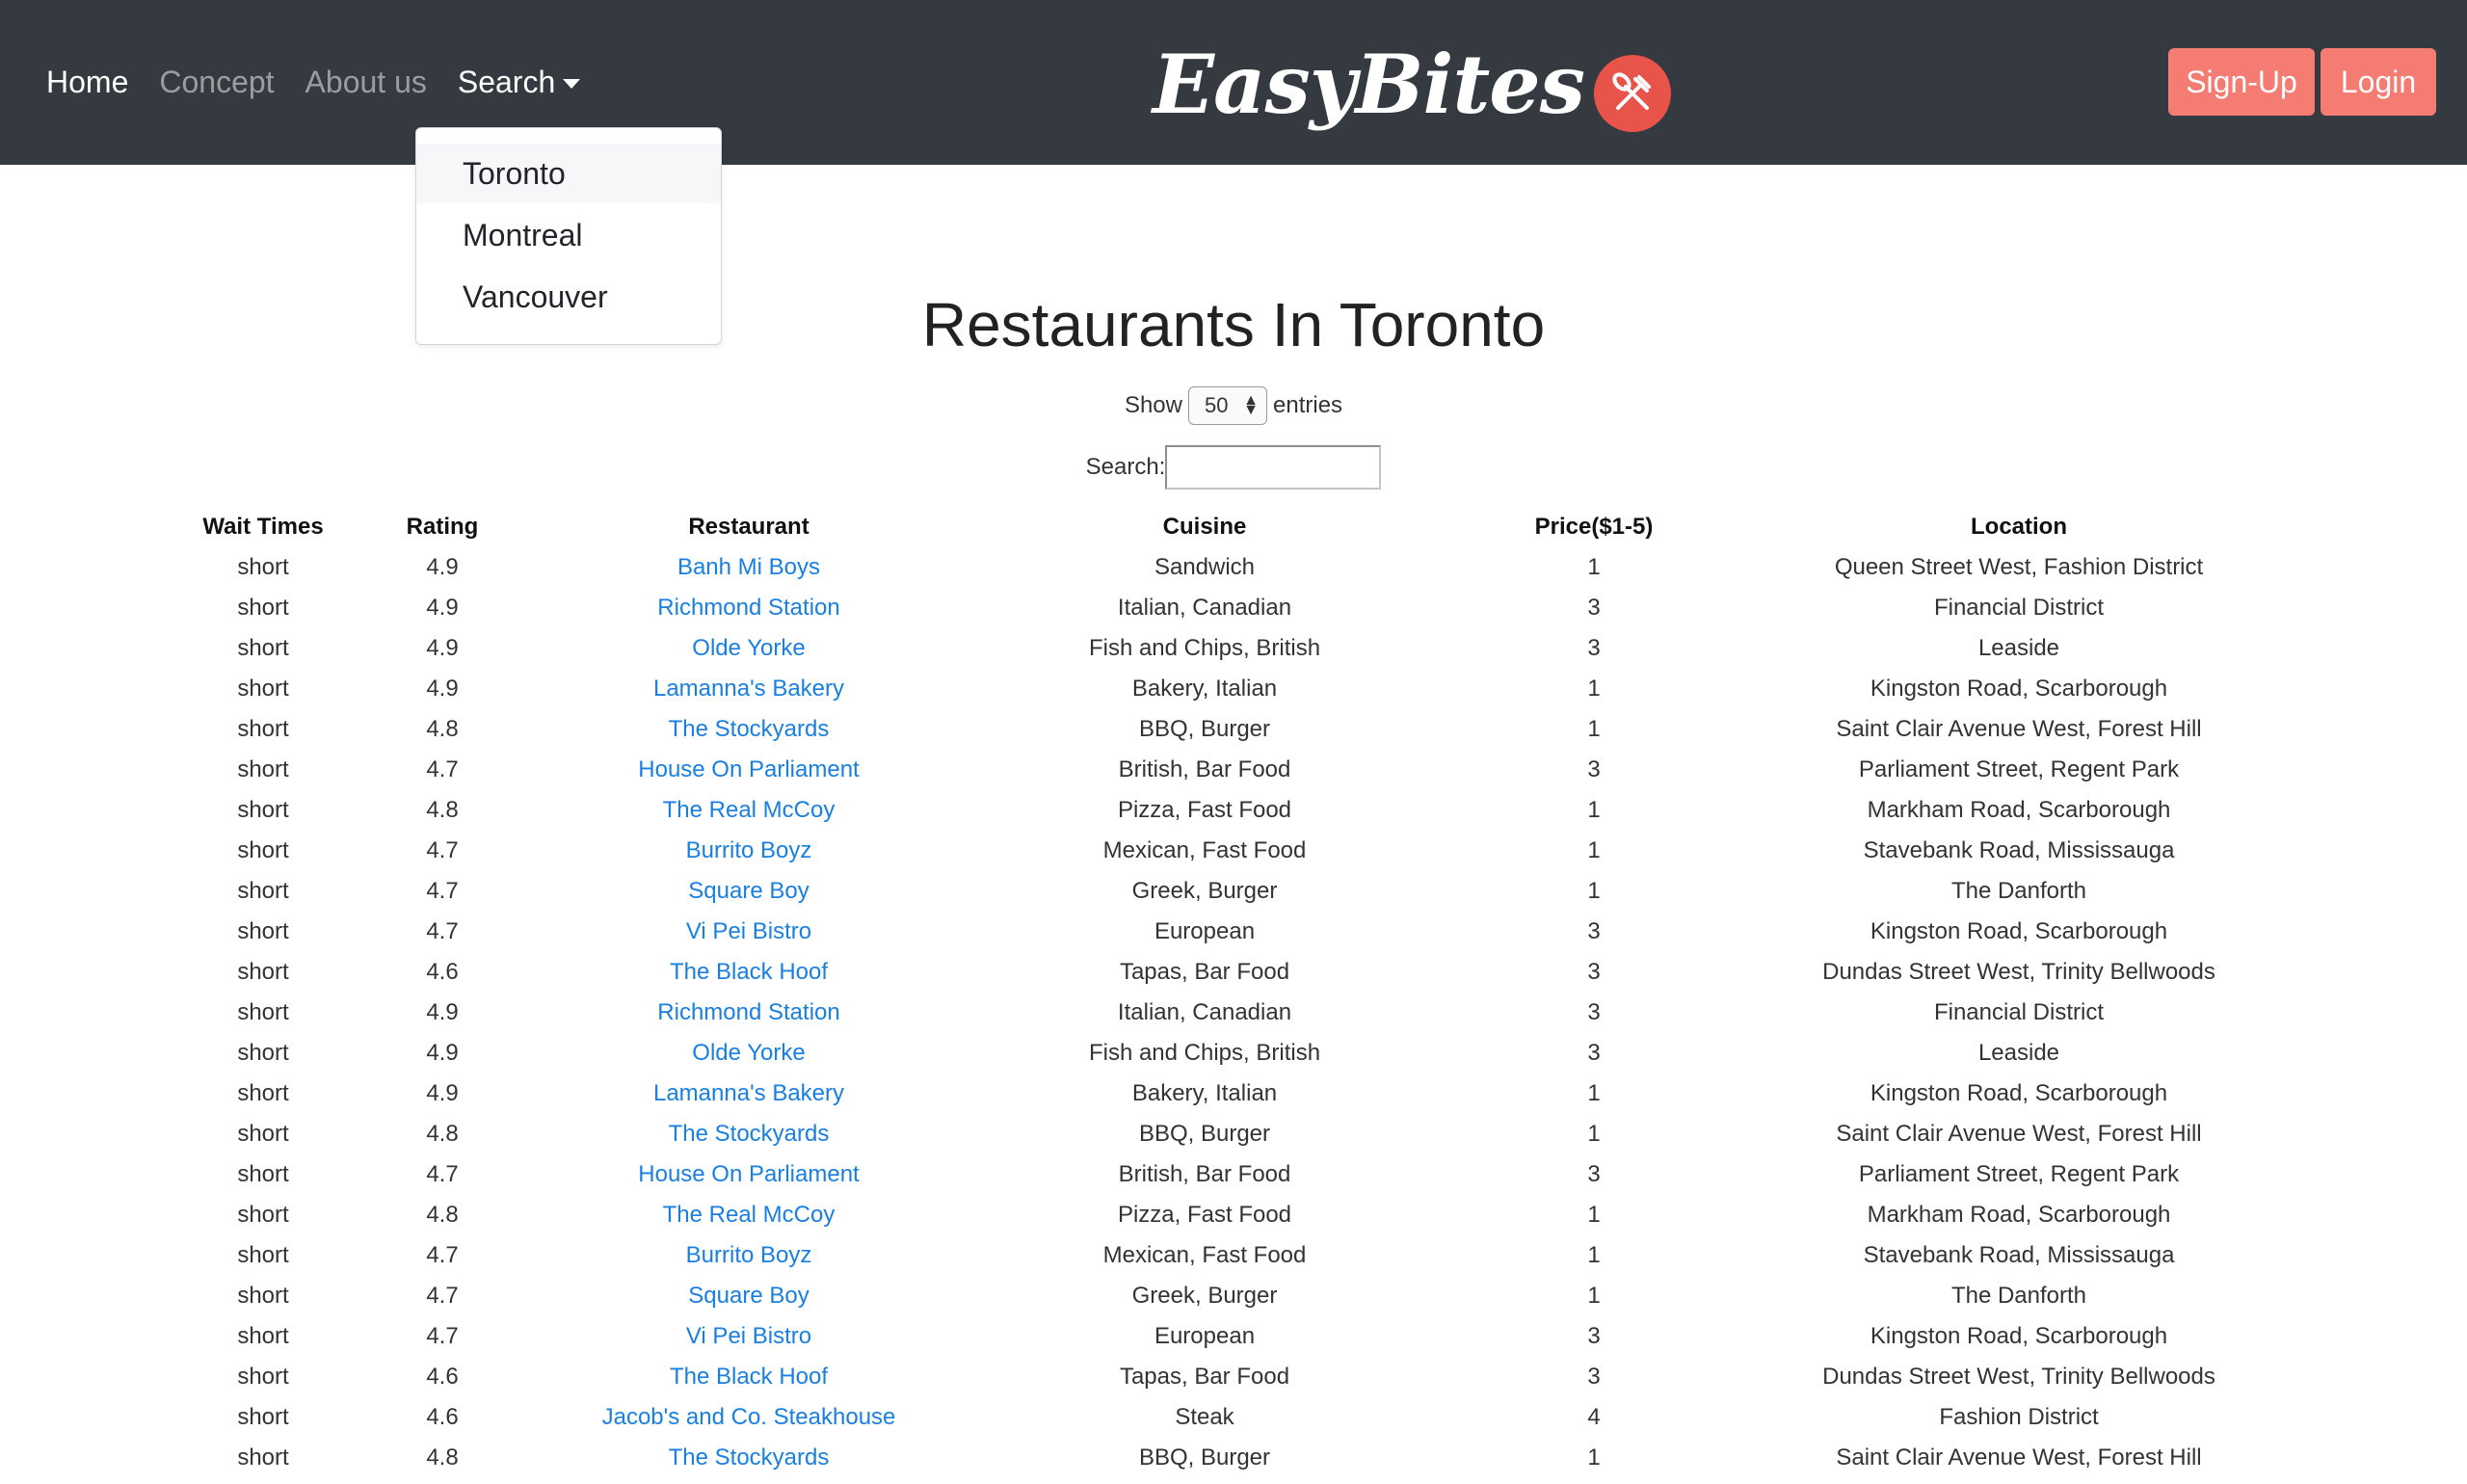  Describe the element at coordinates (2019, 769) in the screenshot. I see `cell-location: Parliament Street, Regent Park` at that location.